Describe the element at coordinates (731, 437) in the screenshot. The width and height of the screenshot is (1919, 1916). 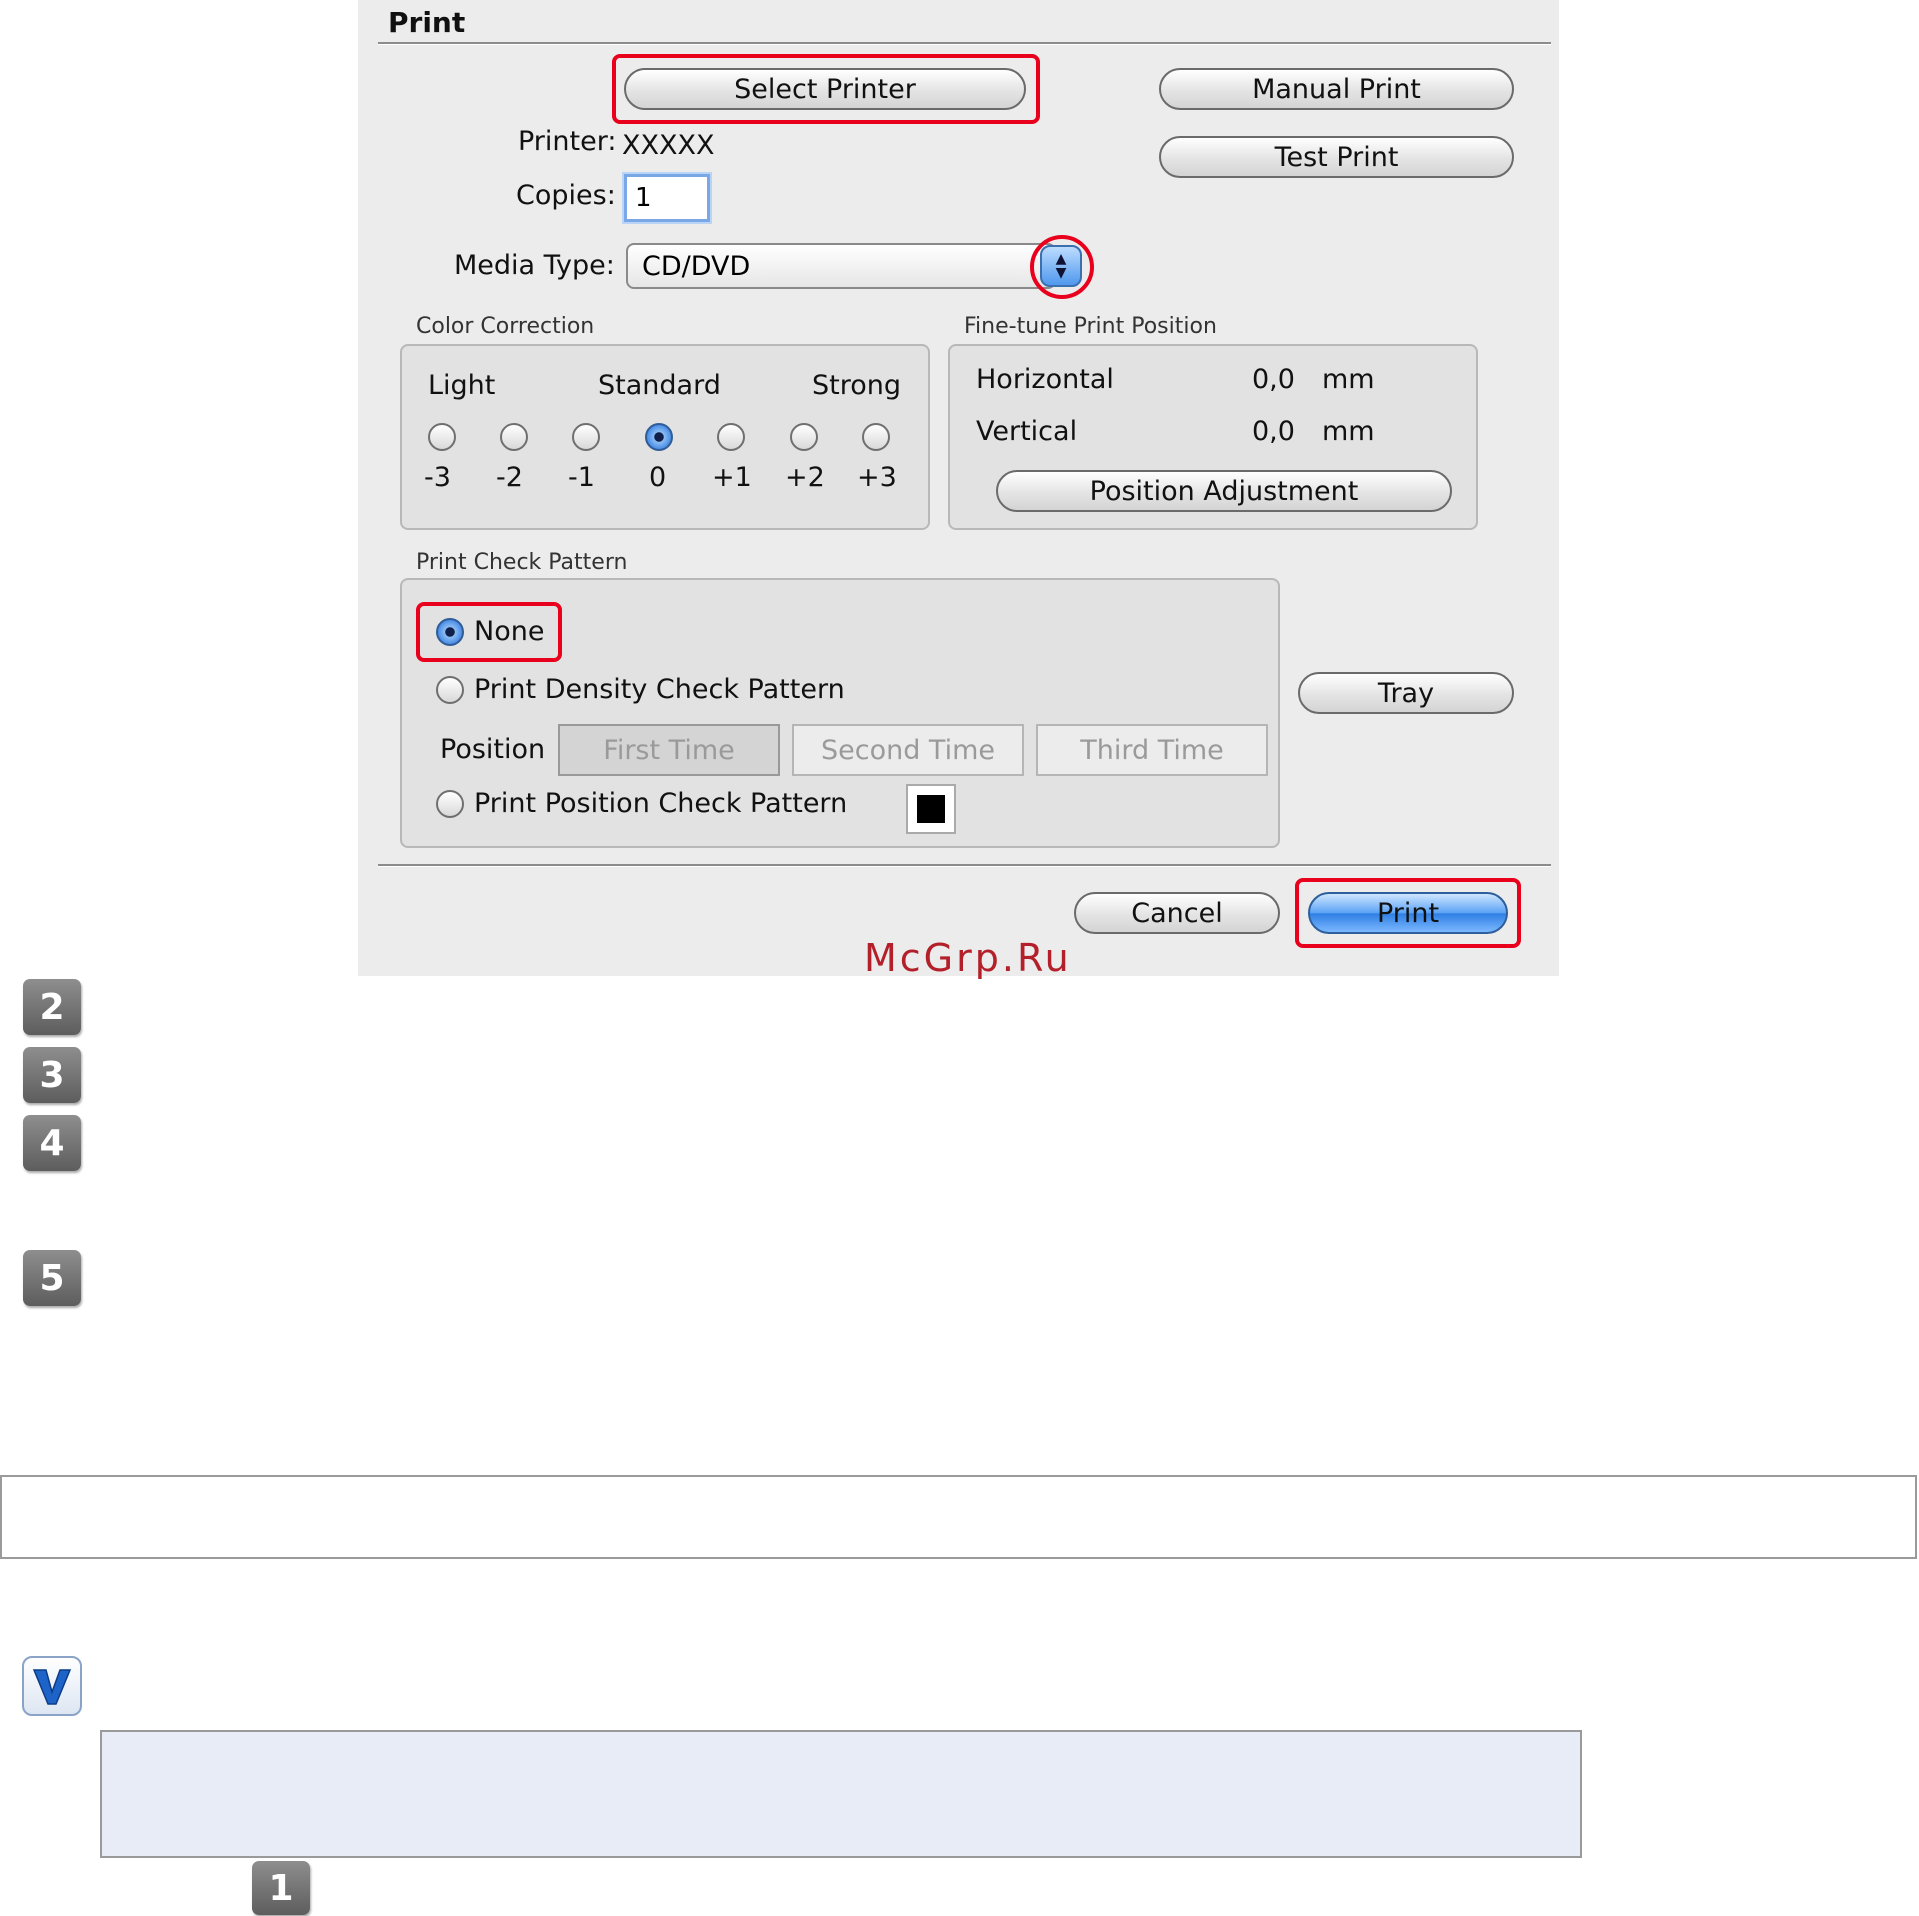
I see `cc-radio-plus1` at that location.